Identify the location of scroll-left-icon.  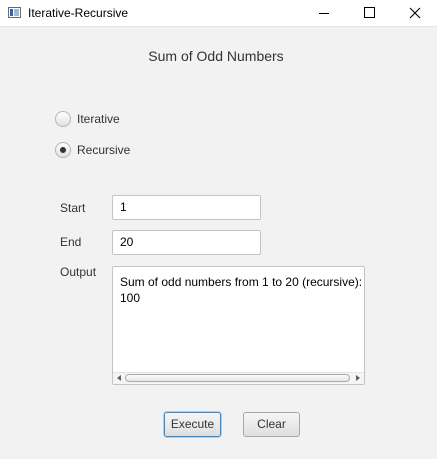
(119, 378).